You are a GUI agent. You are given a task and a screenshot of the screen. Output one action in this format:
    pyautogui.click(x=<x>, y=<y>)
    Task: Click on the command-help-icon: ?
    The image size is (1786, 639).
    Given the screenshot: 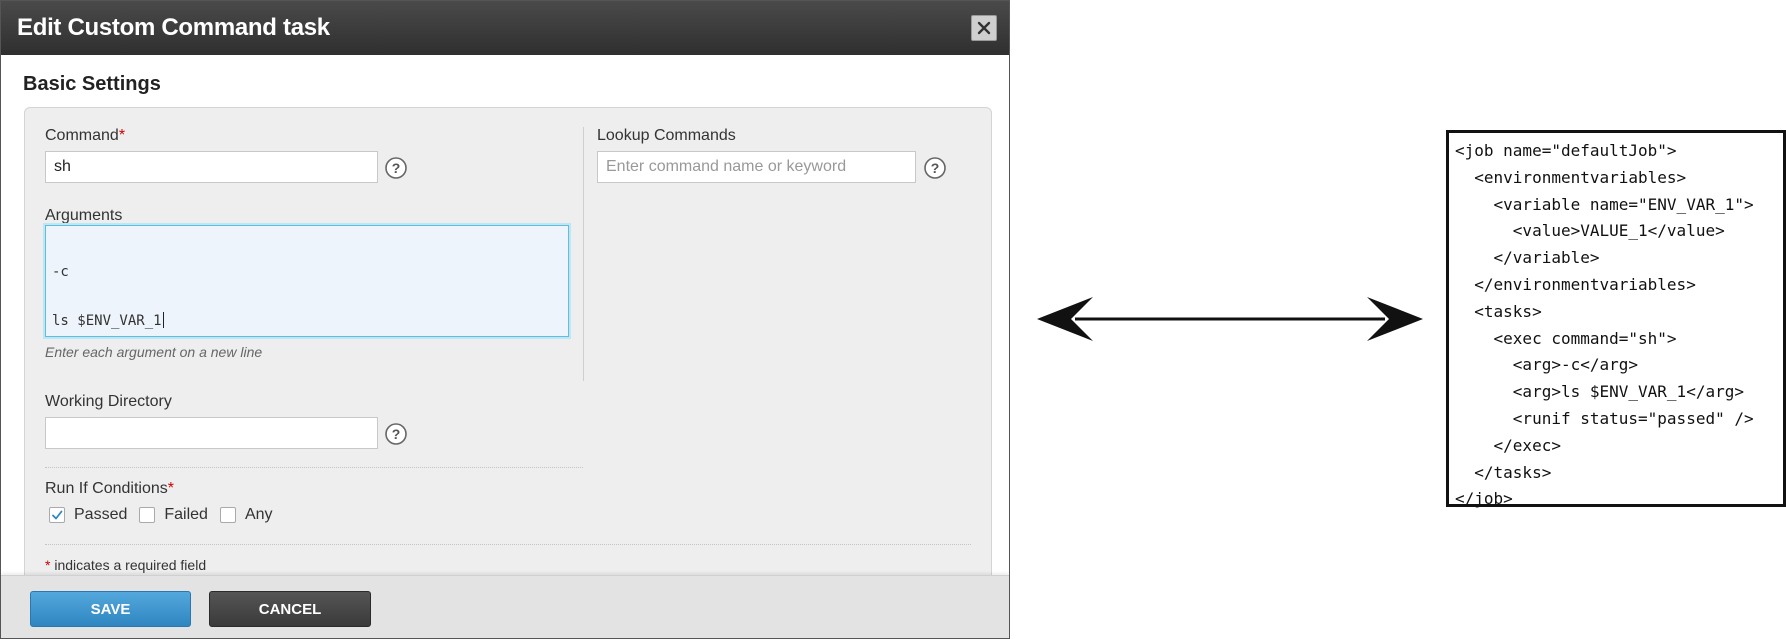 What is the action you would take?
    pyautogui.click(x=396, y=168)
    